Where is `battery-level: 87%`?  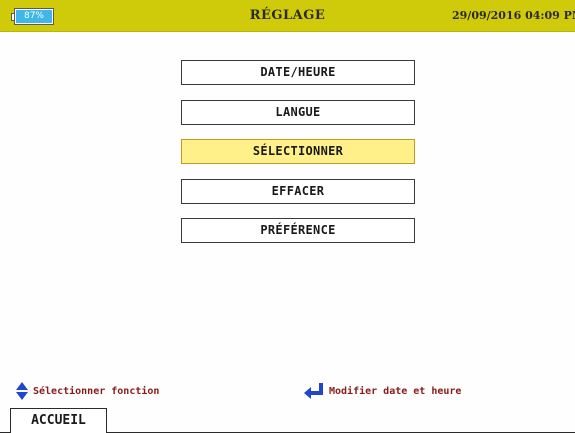
battery-level: 87% is located at coordinates (34, 16).